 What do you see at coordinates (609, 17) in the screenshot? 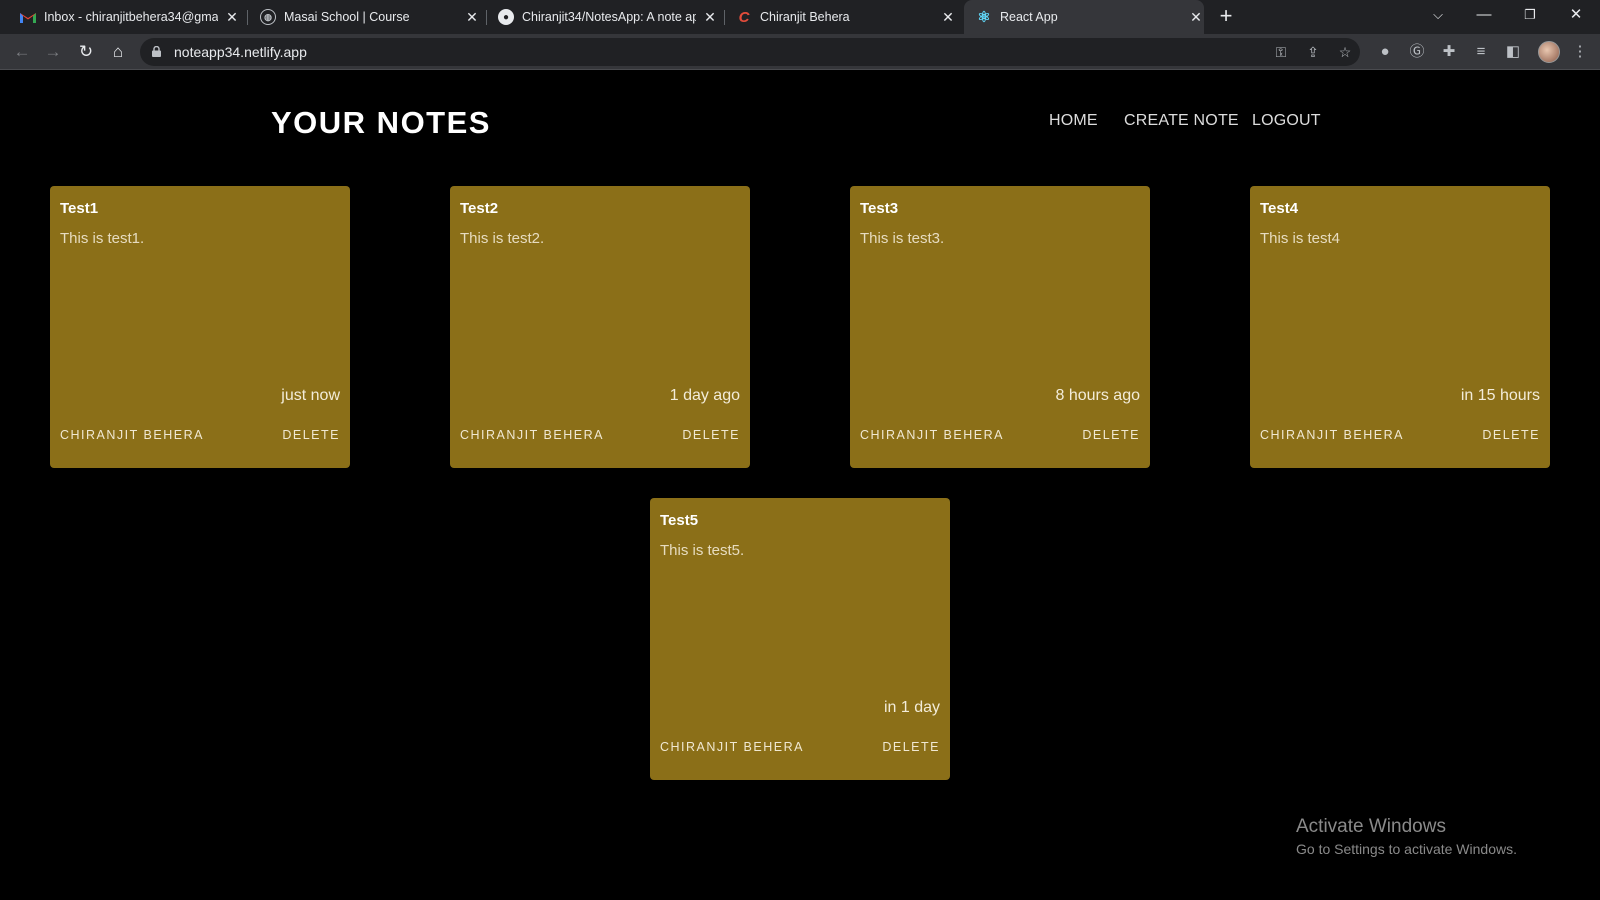
I see `tab-title: Chiranjit34/NotesApp: A note ap` at bounding box center [609, 17].